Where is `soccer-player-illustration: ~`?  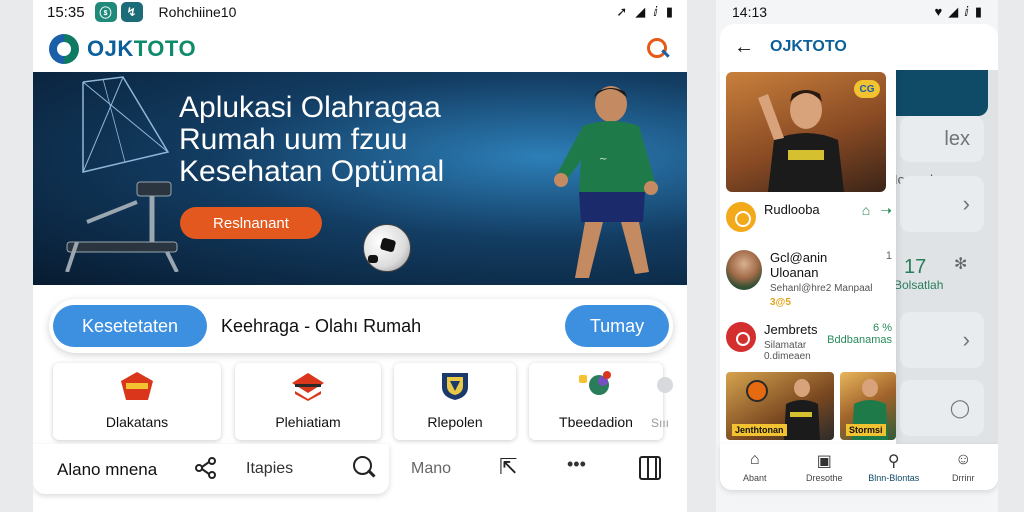 soccer-player-illustration: ~ is located at coordinates (606, 182).